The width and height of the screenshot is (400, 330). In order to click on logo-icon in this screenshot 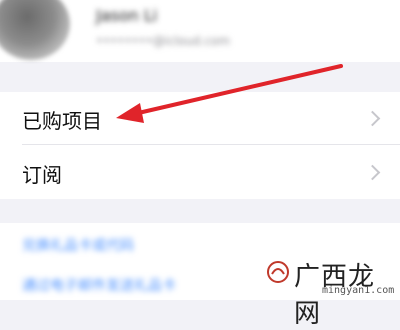, I will do `click(278, 272)`.